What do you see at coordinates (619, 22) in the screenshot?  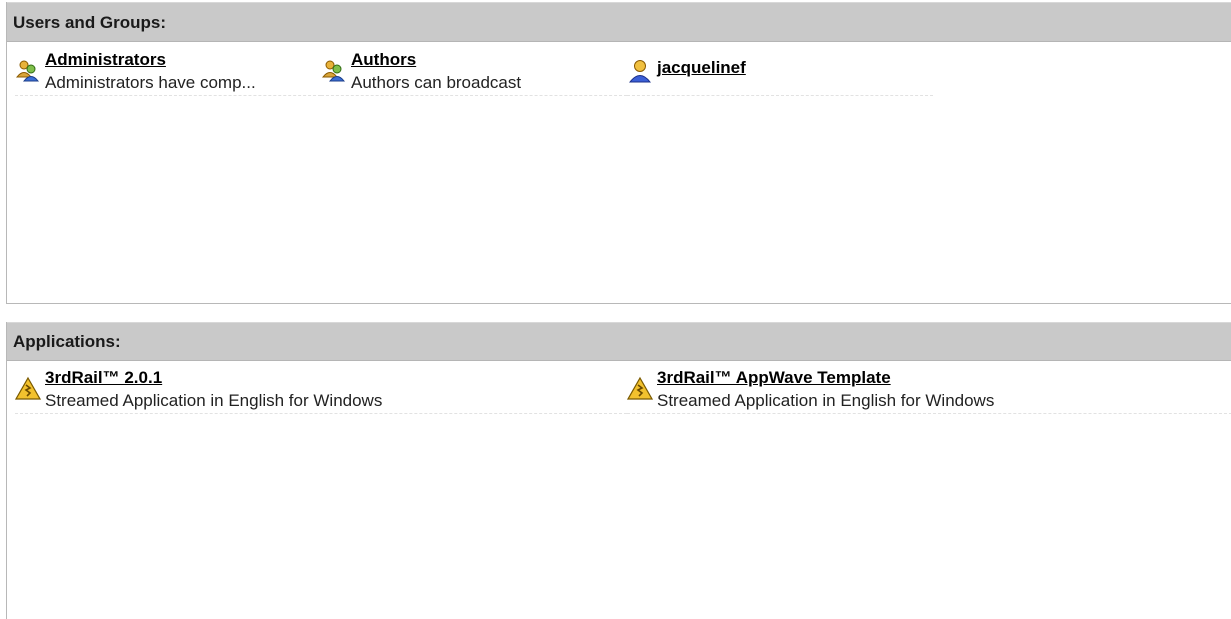 I see `users-and-groups-header: Users and Groups:` at bounding box center [619, 22].